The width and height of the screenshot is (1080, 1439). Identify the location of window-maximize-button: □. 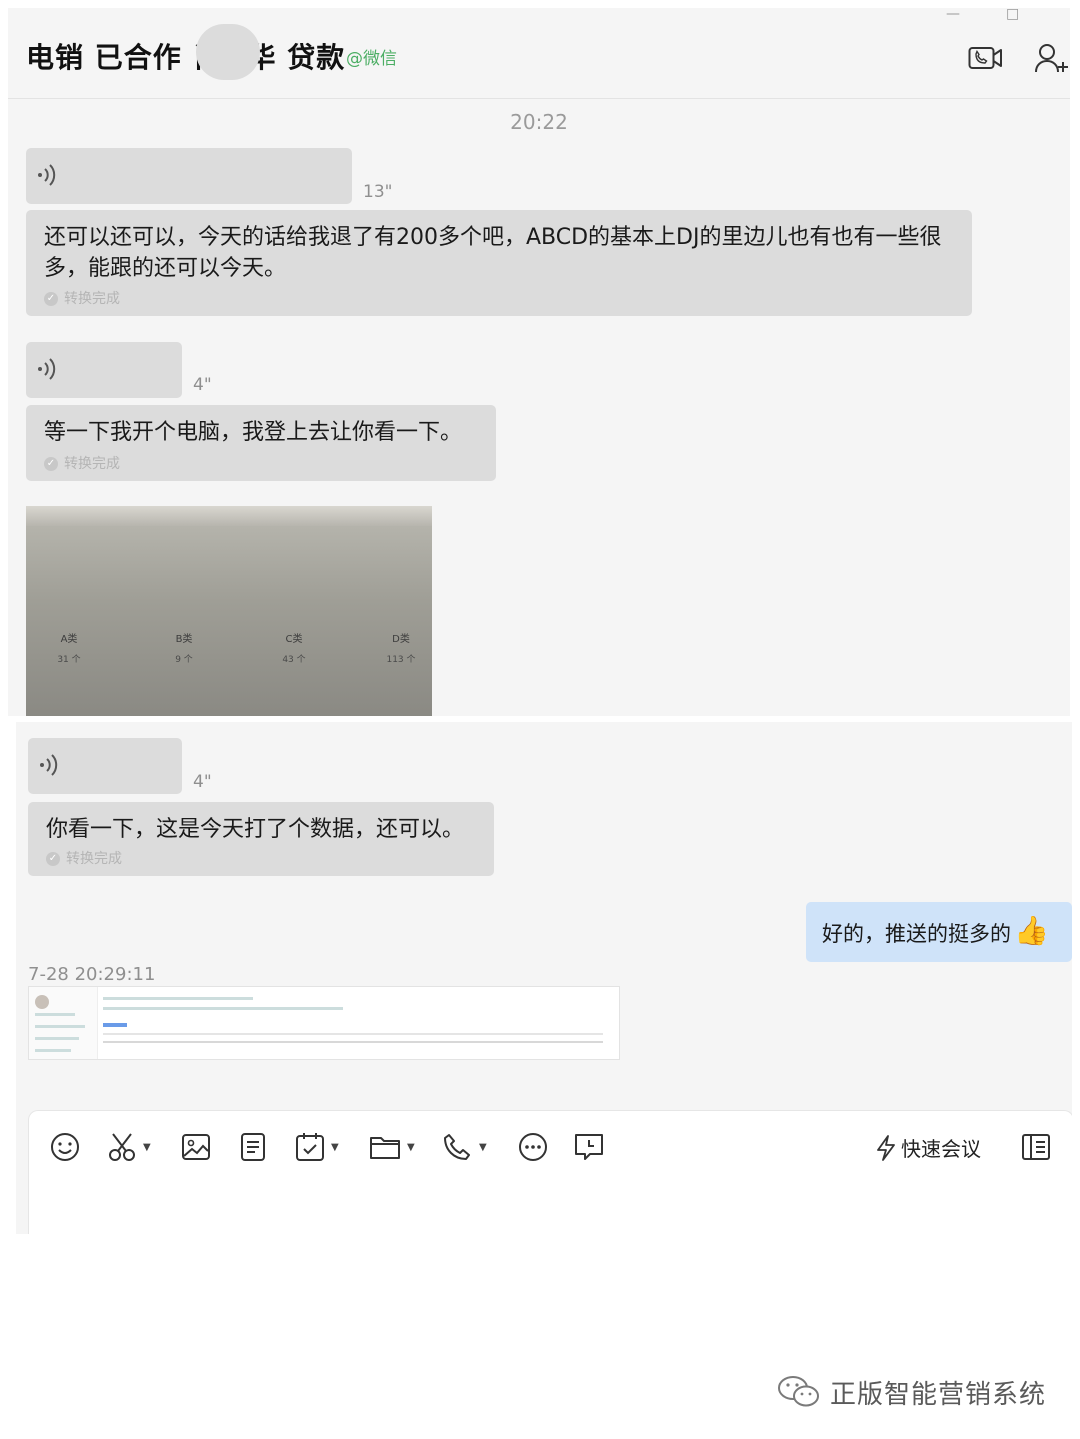
(1012, 15).